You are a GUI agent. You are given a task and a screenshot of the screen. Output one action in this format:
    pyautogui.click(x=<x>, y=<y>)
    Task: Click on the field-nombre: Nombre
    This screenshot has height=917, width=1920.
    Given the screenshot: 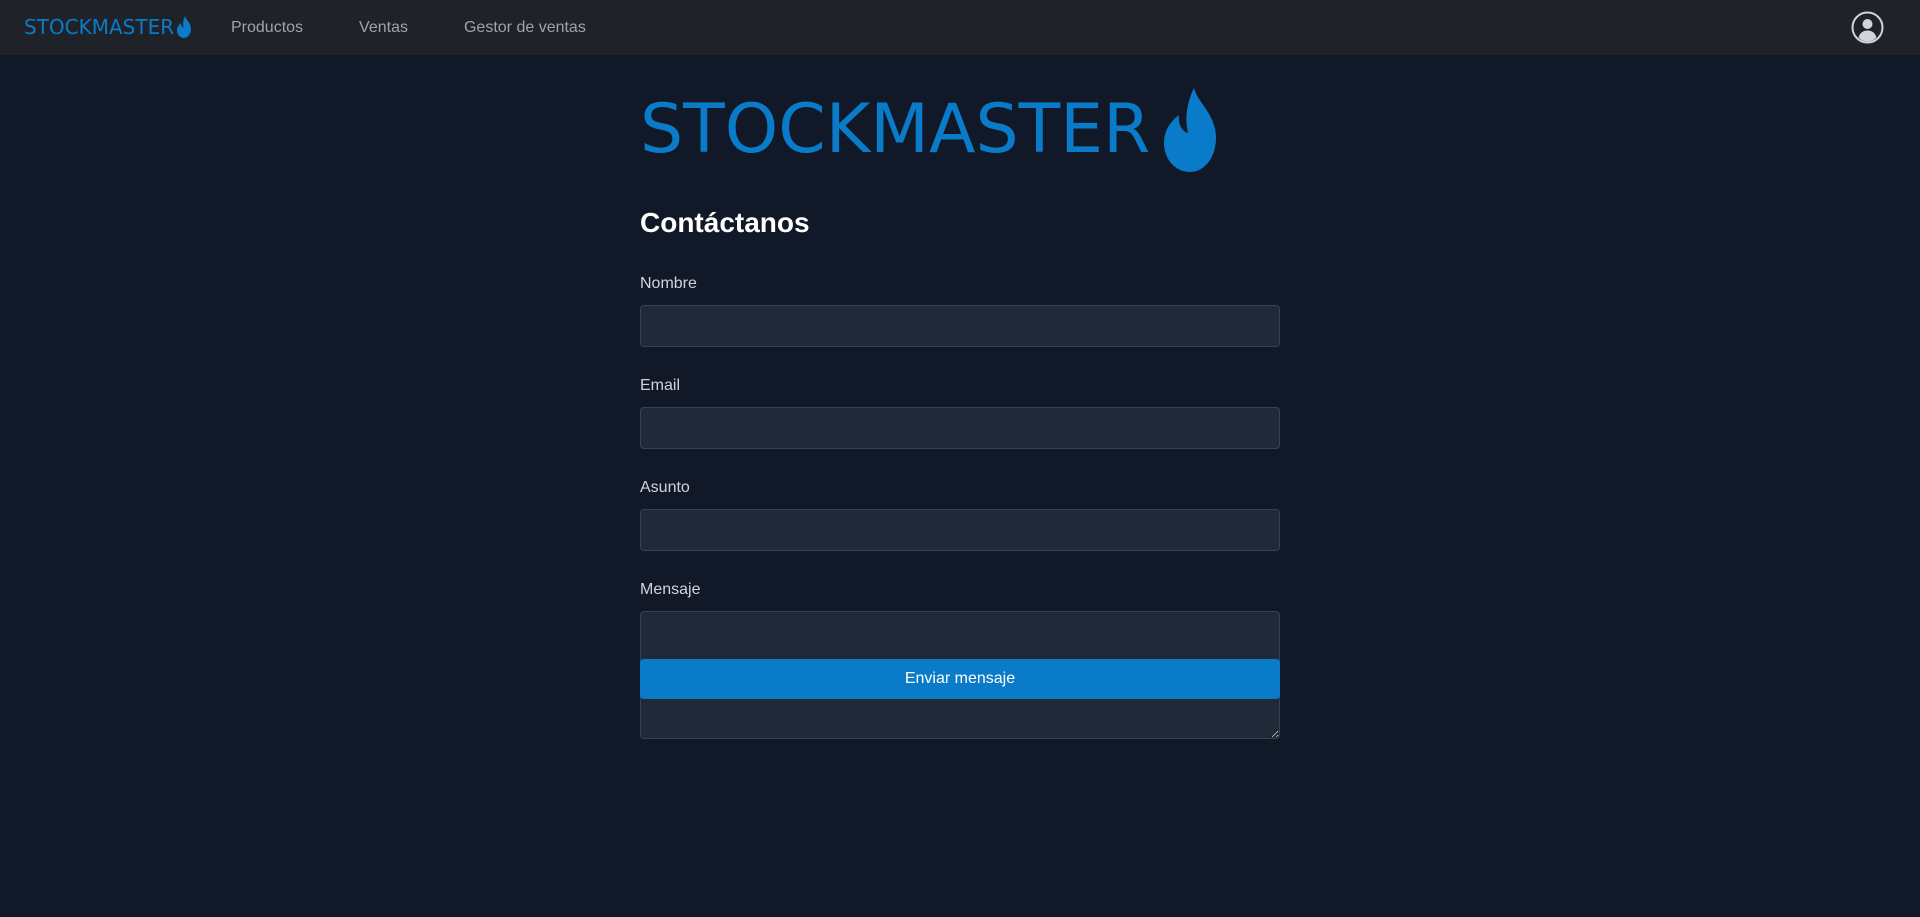 What is the action you would take?
    pyautogui.click(x=960, y=310)
    